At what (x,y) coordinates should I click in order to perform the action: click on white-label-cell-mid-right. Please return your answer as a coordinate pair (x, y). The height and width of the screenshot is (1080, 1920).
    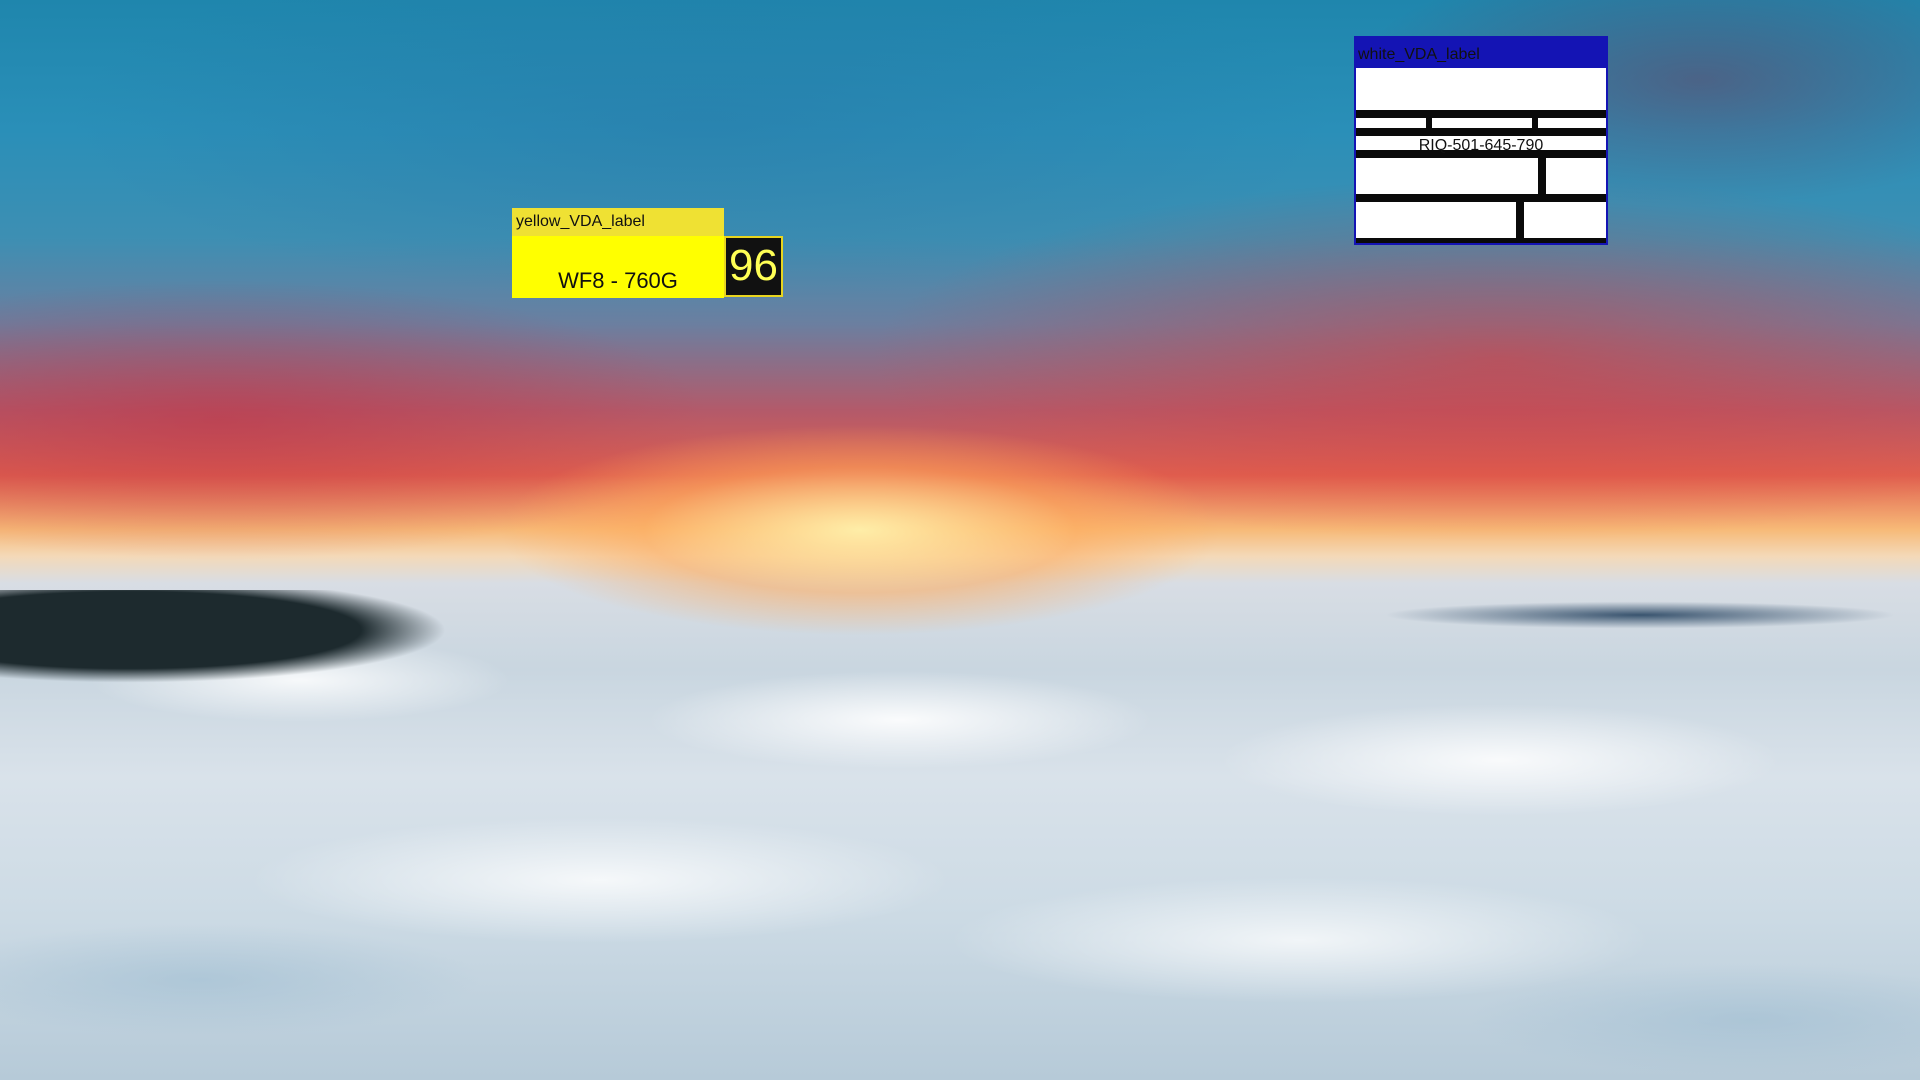
    Looking at the image, I should click on (1576, 176).